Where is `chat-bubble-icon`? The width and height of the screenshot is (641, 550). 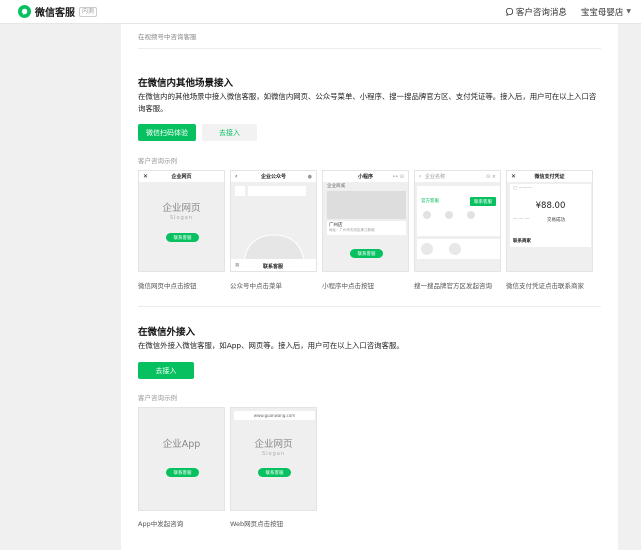
chat-bubble-icon is located at coordinates (509, 11).